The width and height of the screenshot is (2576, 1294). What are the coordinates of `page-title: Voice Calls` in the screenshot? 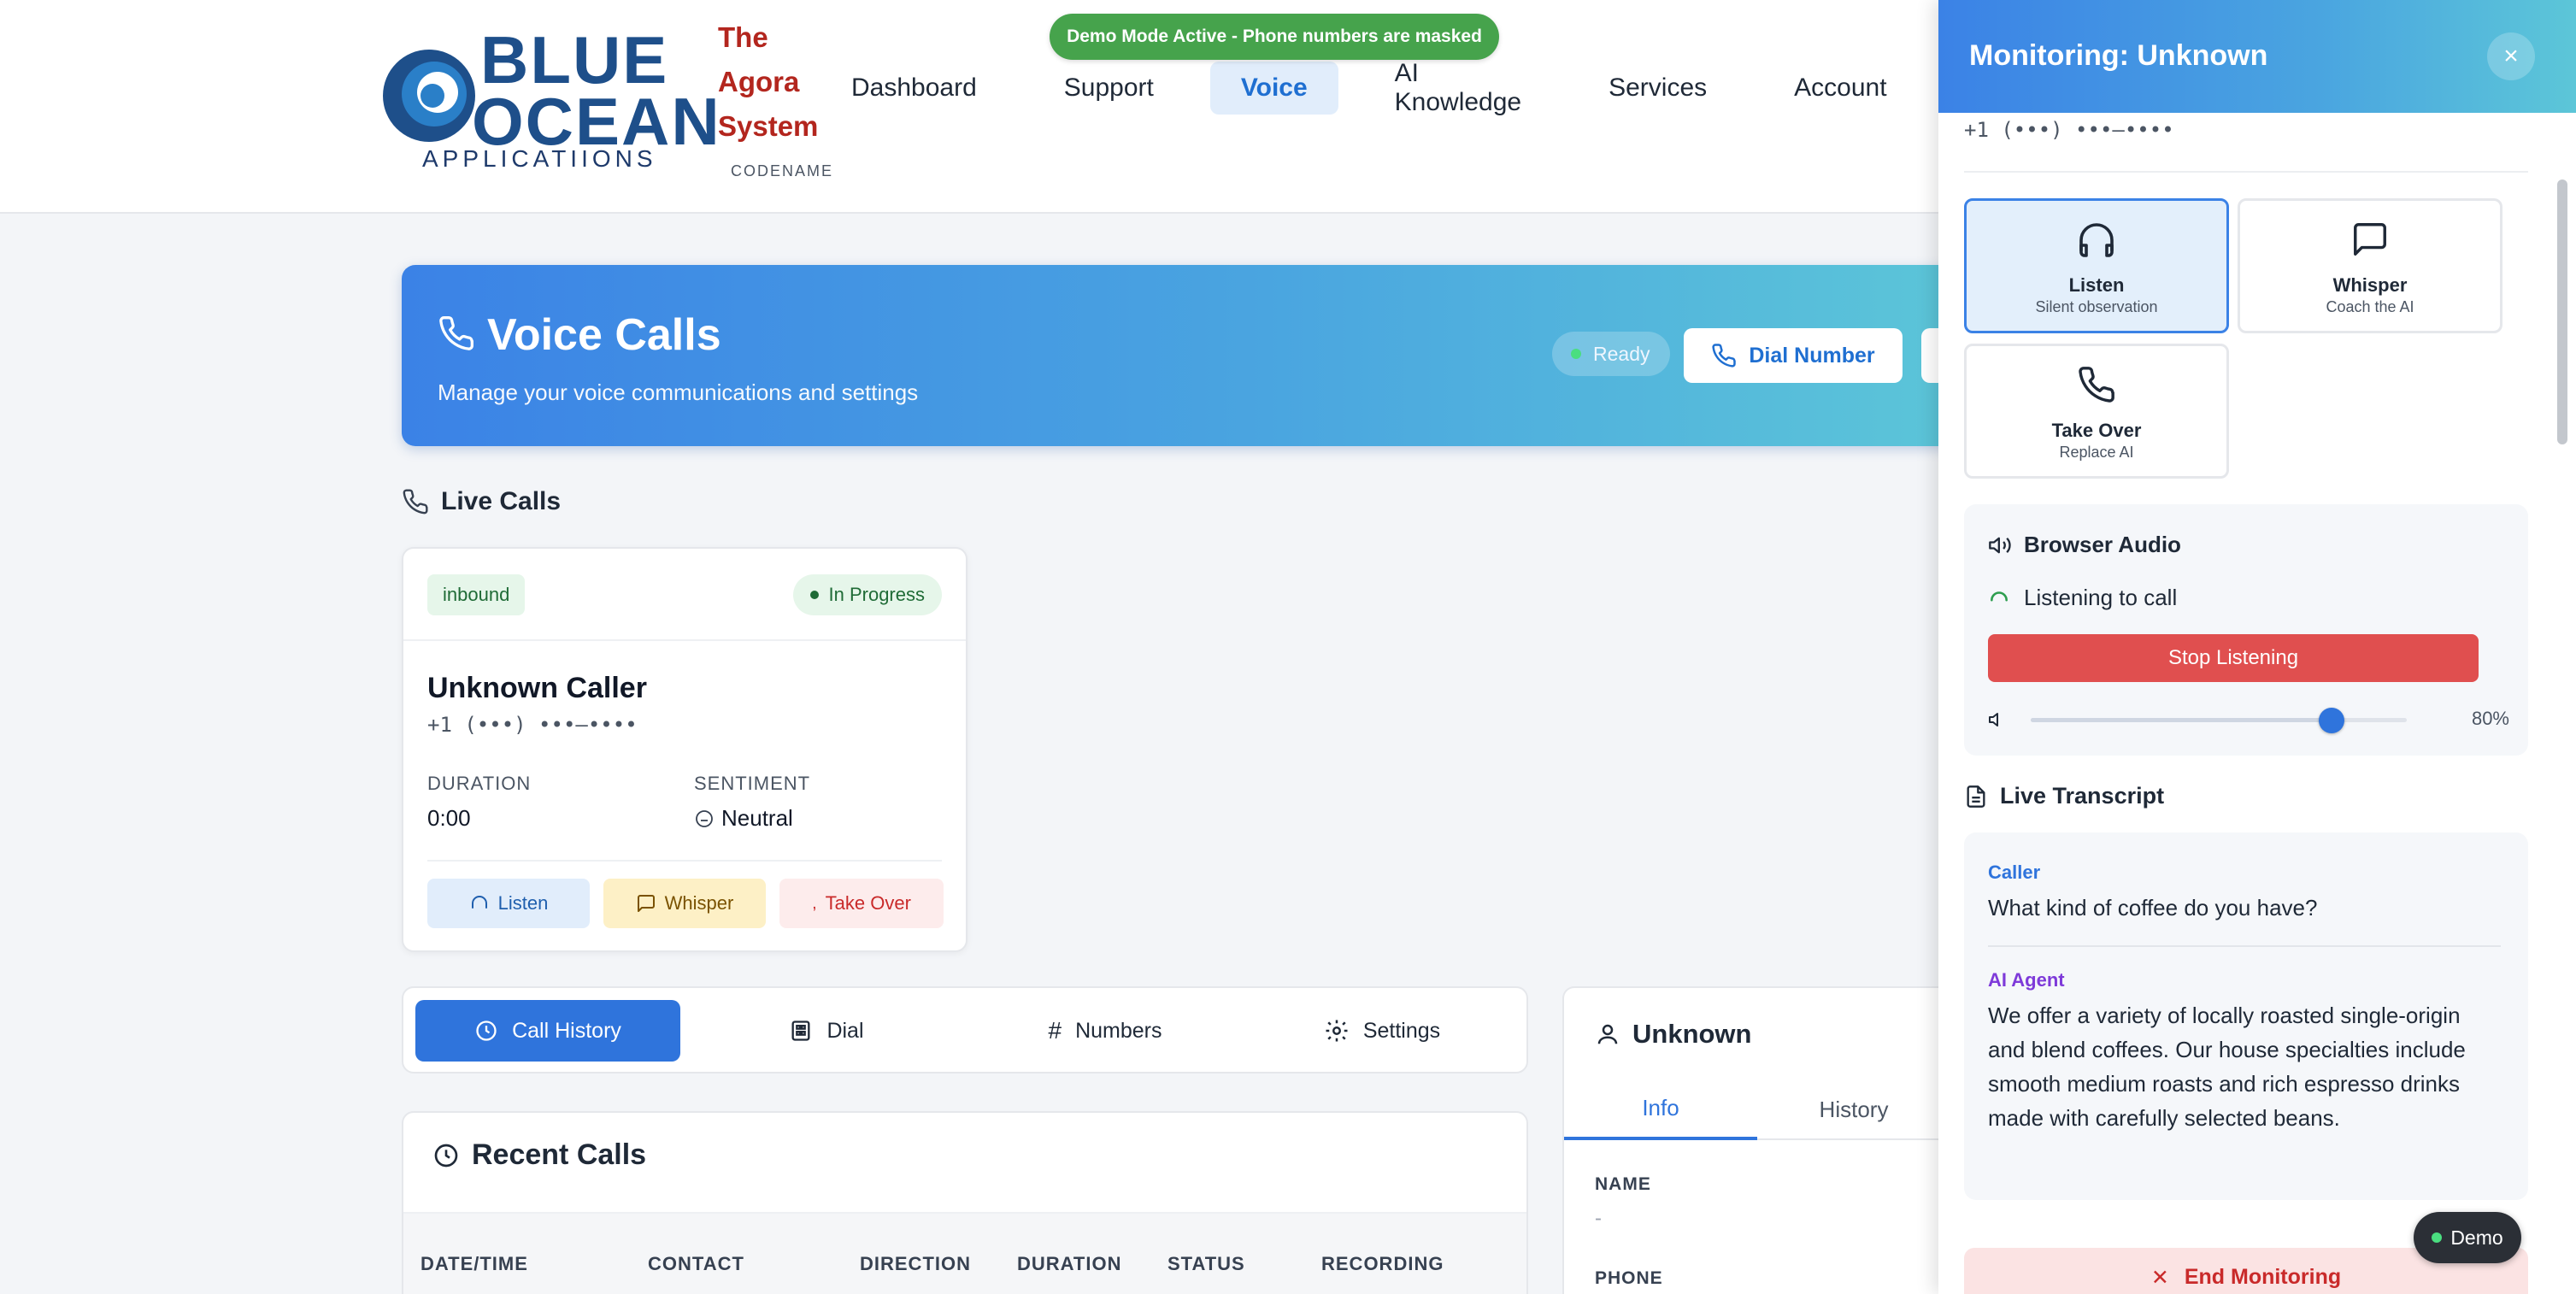 It's located at (604, 335).